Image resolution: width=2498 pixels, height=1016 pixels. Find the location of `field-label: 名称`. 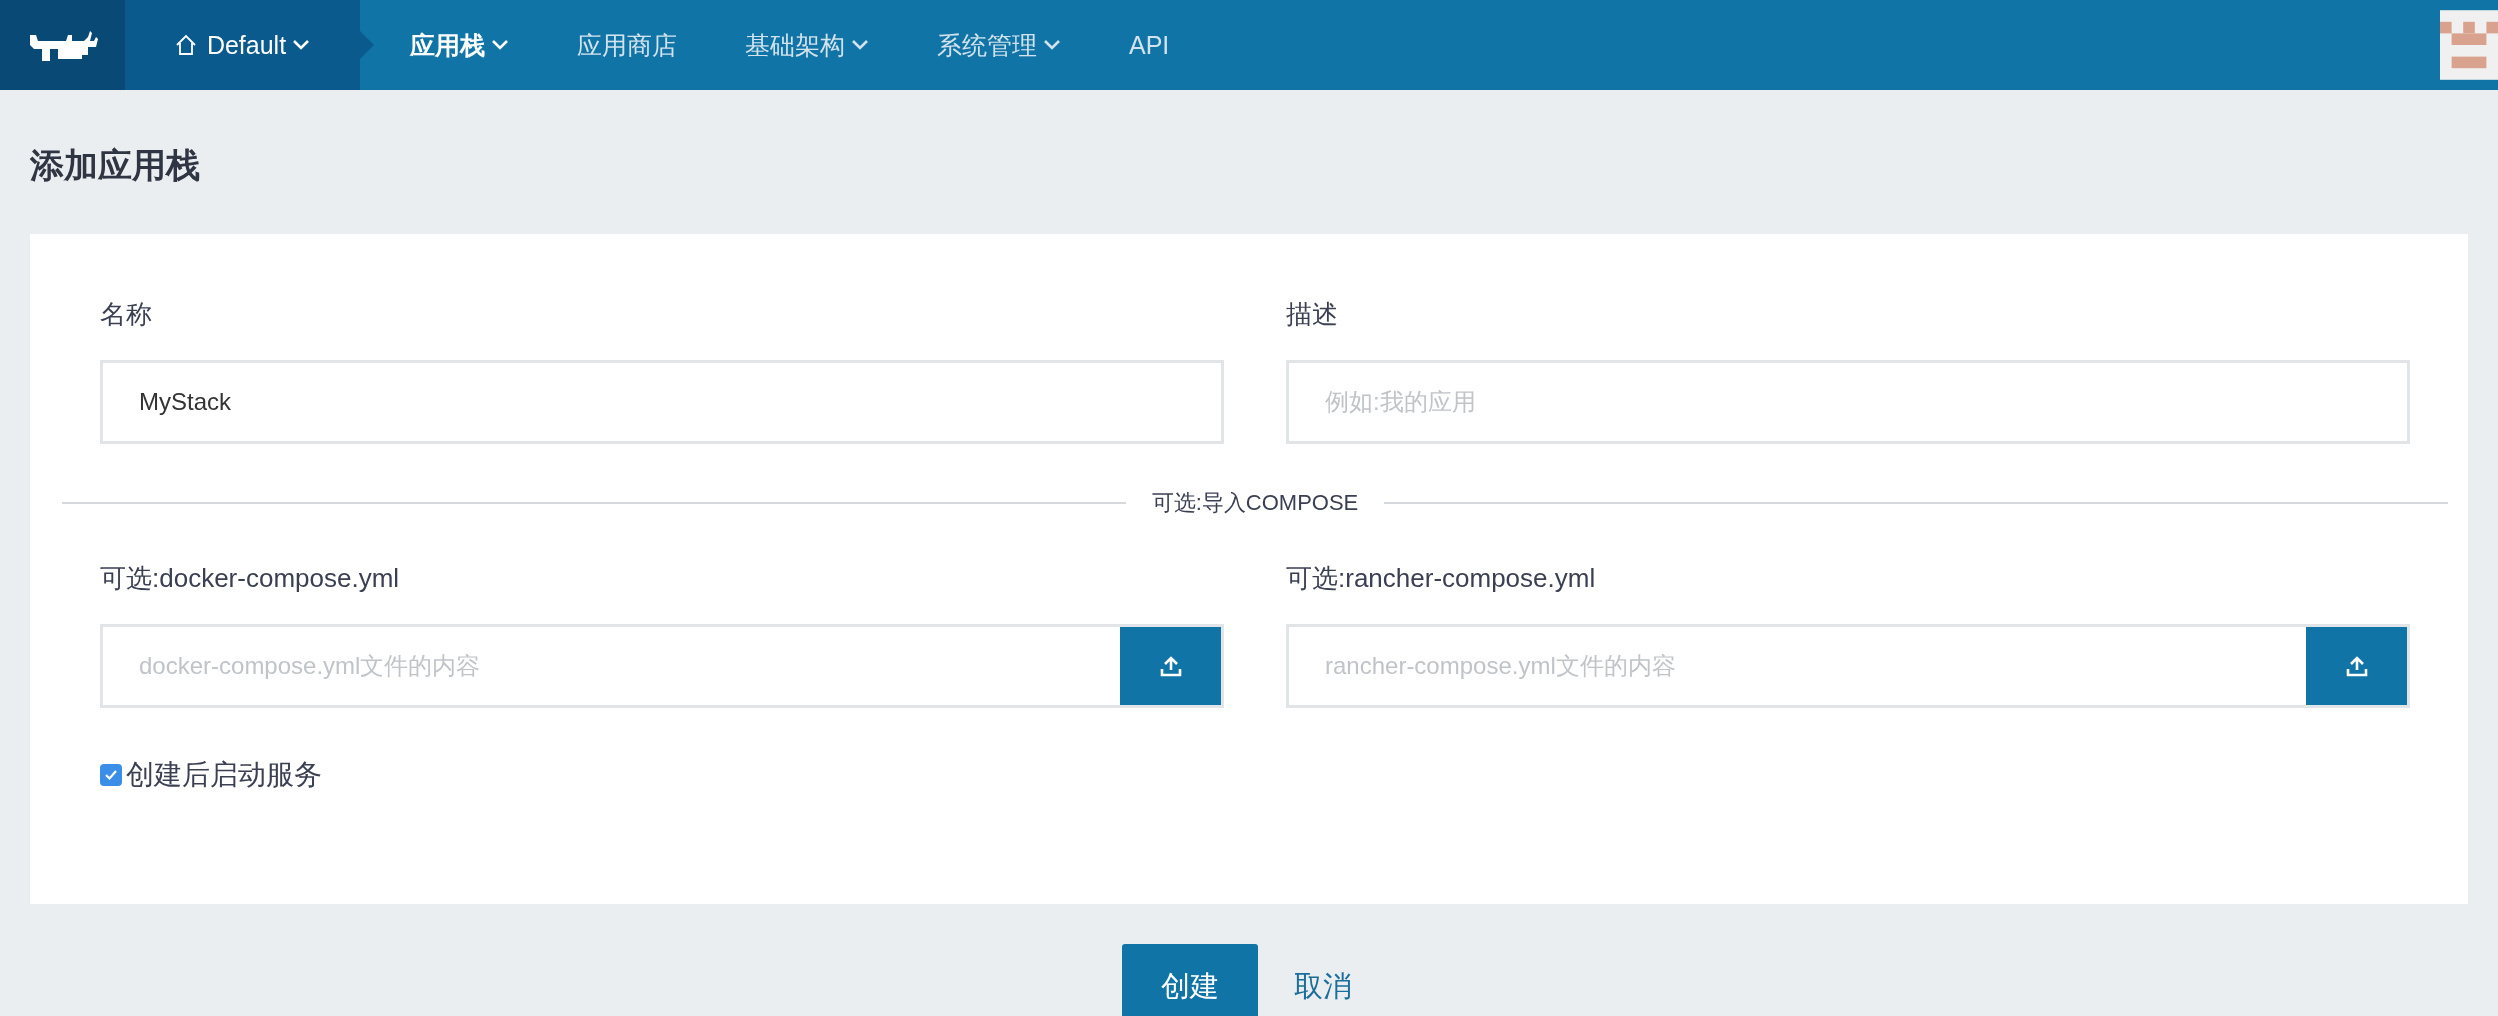

field-label: 名称 is located at coordinates (126, 314).